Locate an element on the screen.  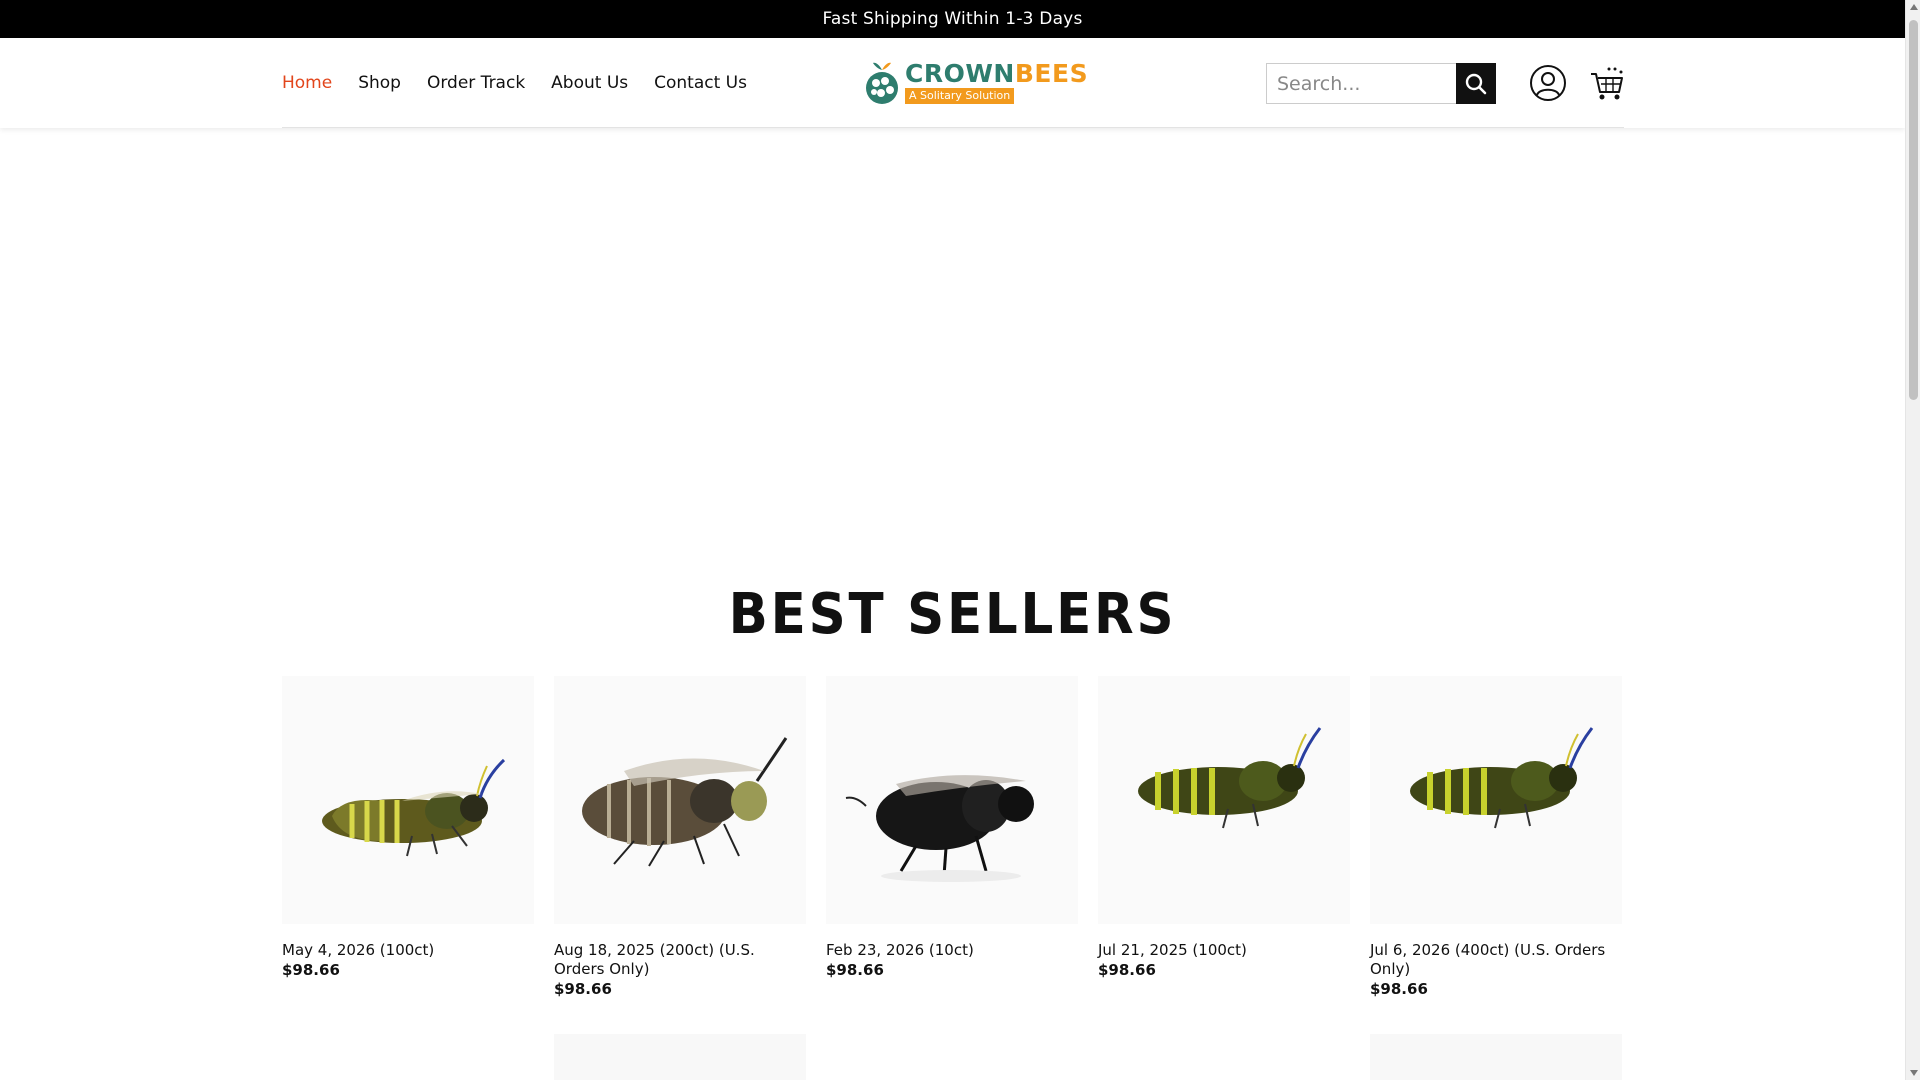
site-logo: CROWNBEES A Solitary Solution is located at coordinates (975, 82).